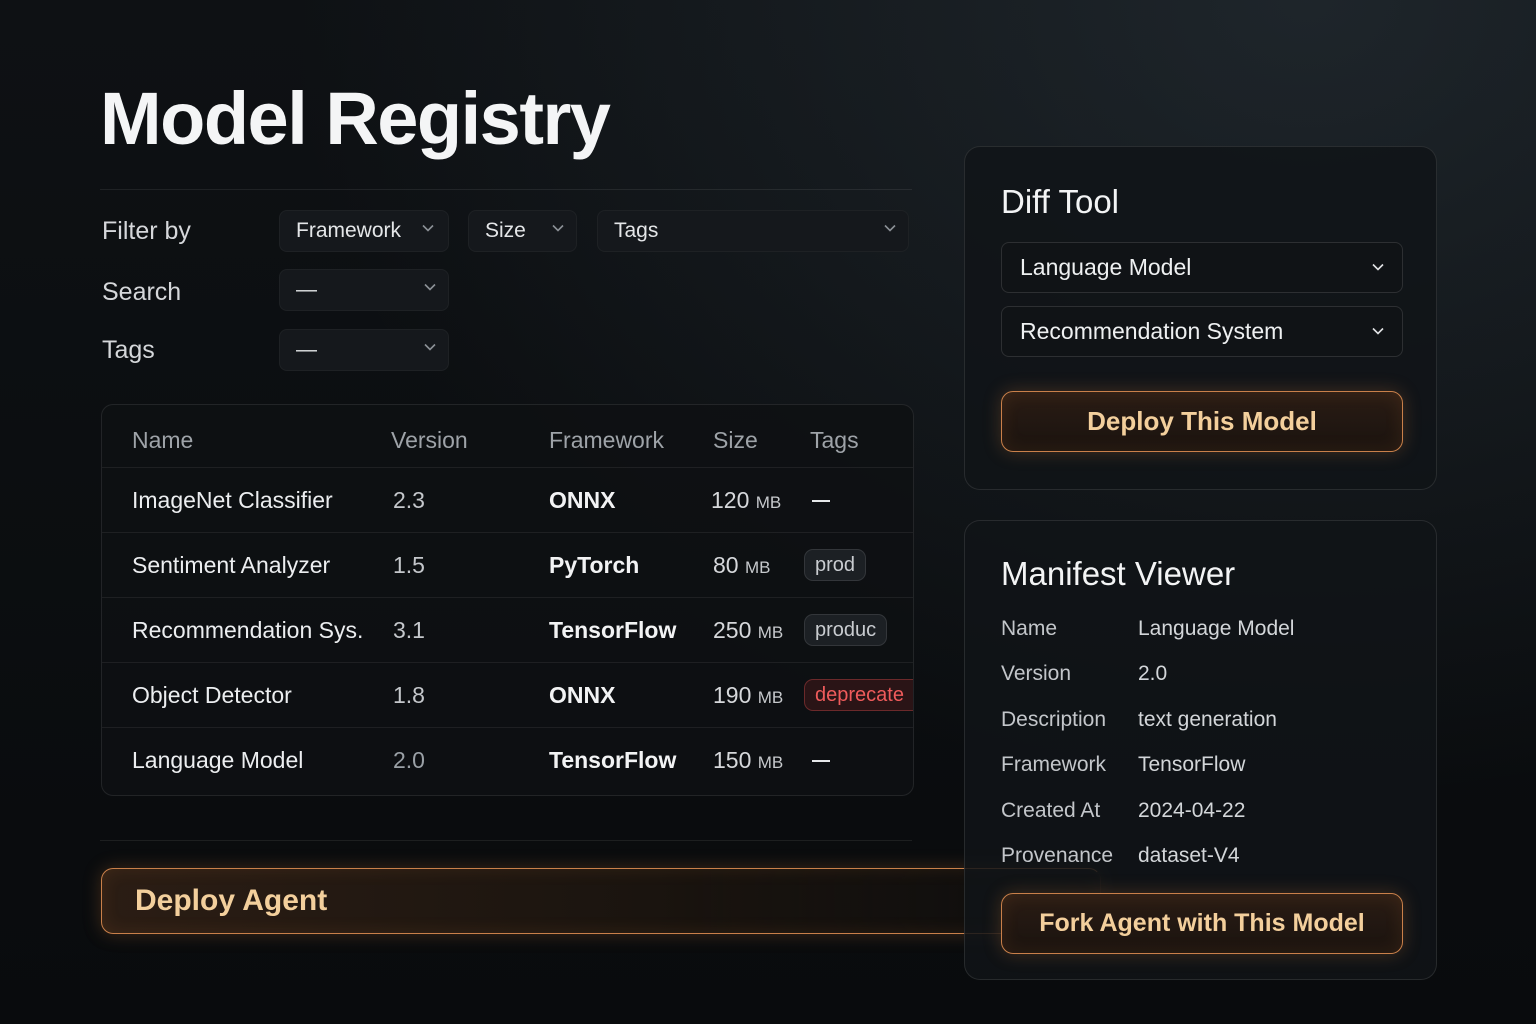 This screenshot has width=1536, height=1024. I want to click on manifest-key: Name, so click(1029, 628).